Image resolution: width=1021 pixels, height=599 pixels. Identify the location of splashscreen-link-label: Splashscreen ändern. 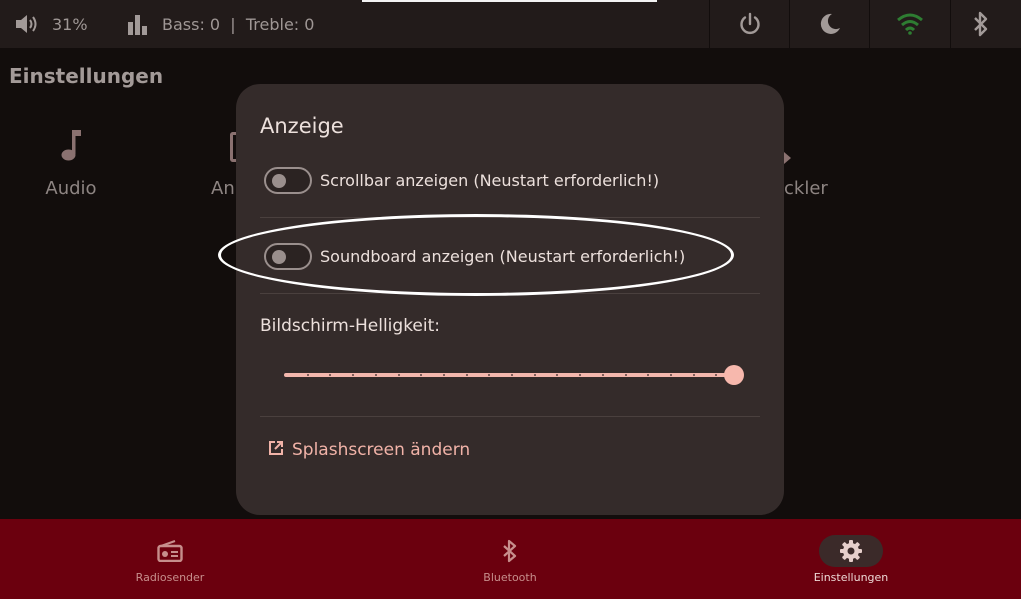
(381, 450).